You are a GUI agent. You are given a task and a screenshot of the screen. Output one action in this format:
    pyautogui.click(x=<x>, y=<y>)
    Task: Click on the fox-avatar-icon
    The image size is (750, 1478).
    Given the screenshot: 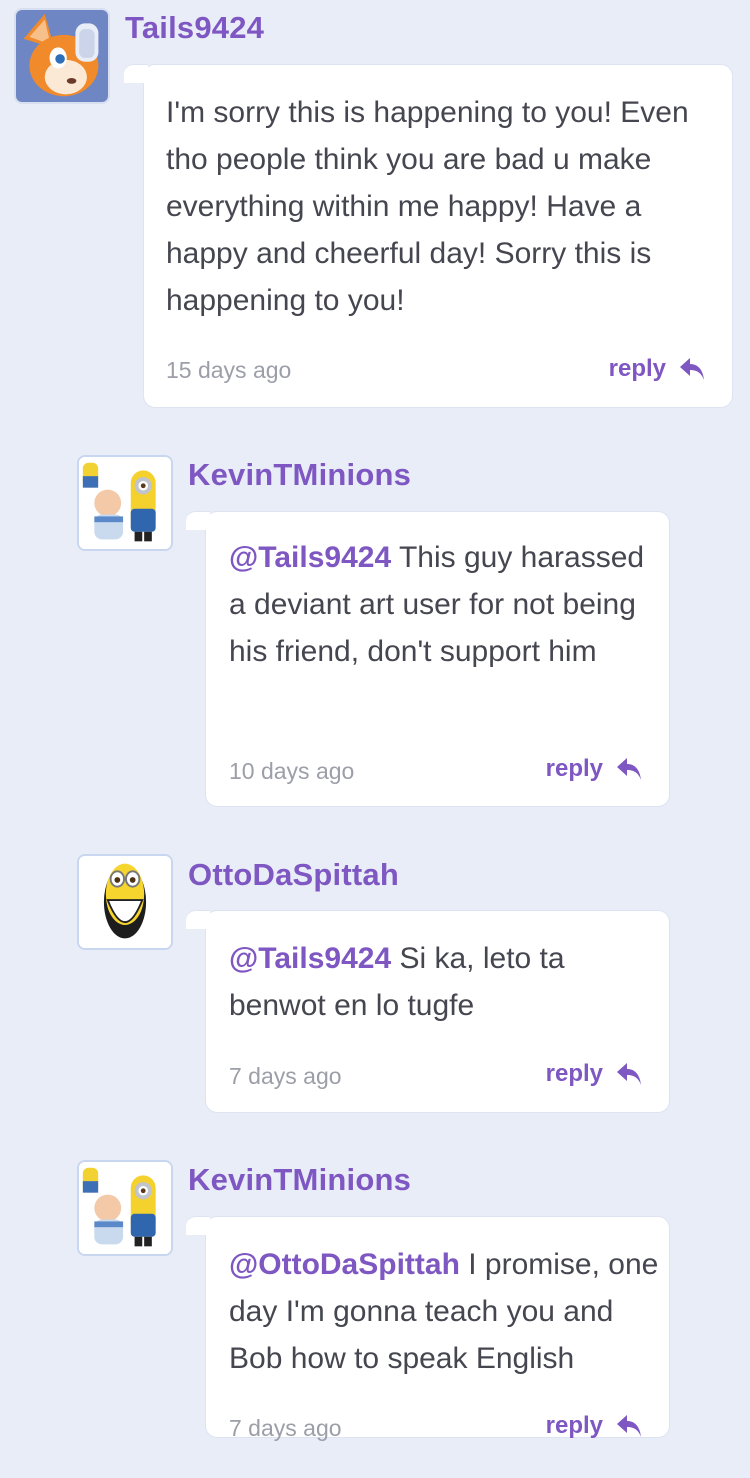 What is the action you would take?
    pyautogui.click(x=62, y=56)
    